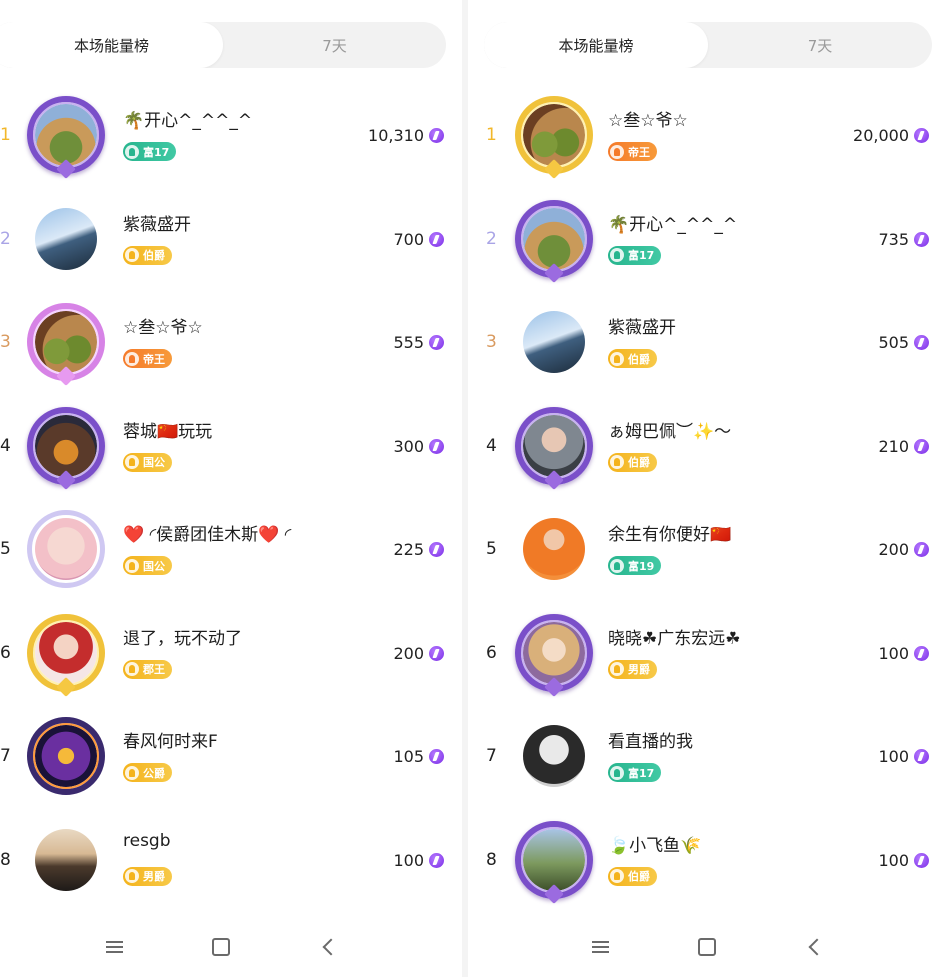  Describe the element at coordinates (709, 861) in the screenshot. I see `list-item: 8 🍃小飞鱼🌾 伯爵 100` at that location.